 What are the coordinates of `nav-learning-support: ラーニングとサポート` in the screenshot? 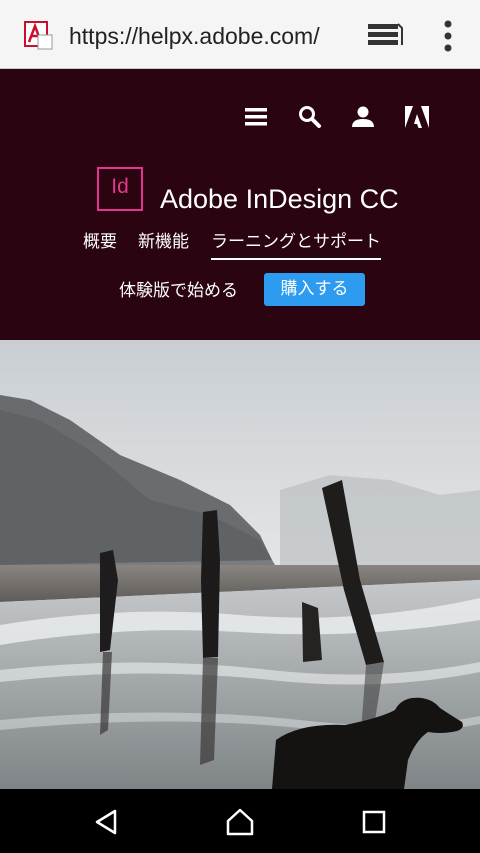 It's located at (296, 243).